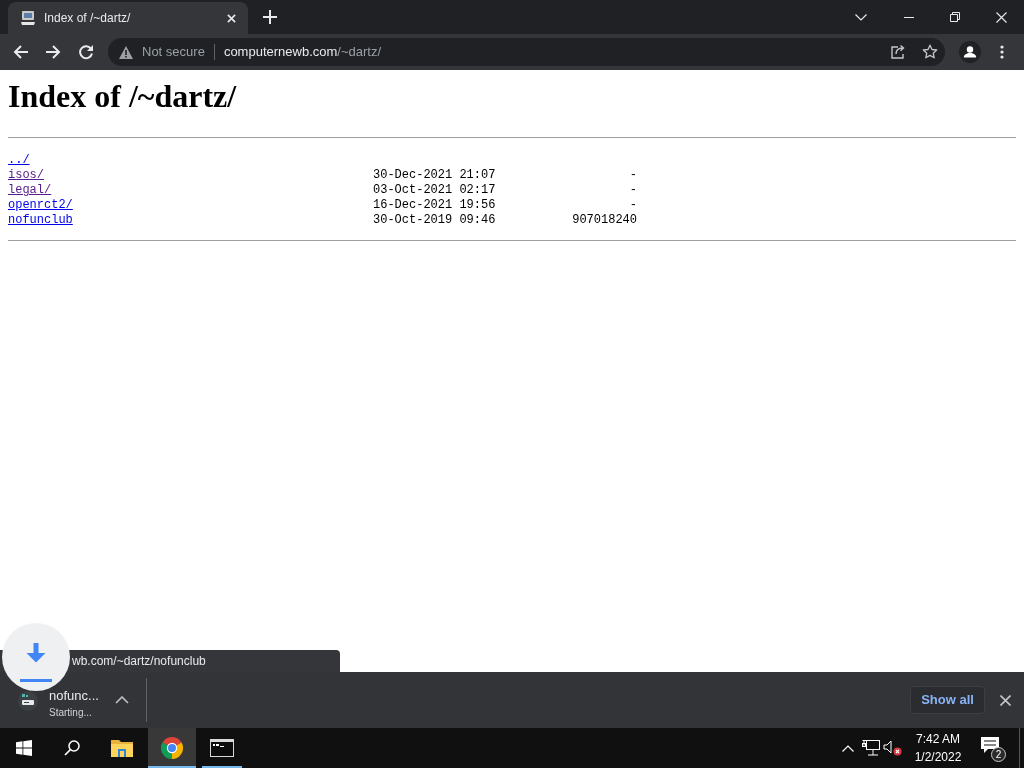 The width and height of the screenshot is (1024, 768). Describe the element at coordinates (947, 700) in the screenshot. I see `show-all-button: Show all` at that location.